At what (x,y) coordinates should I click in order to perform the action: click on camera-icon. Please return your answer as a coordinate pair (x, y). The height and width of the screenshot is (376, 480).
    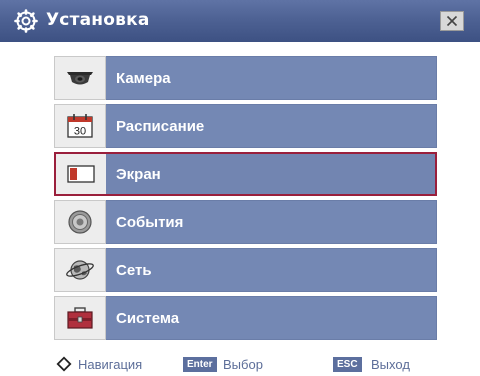
    Looking at the image, I should click on (80, 78).